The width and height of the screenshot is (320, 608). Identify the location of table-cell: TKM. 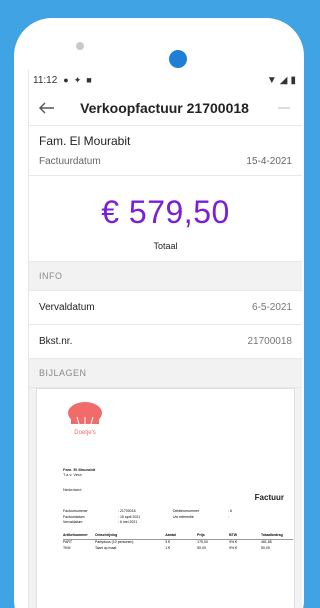
(67, 547).